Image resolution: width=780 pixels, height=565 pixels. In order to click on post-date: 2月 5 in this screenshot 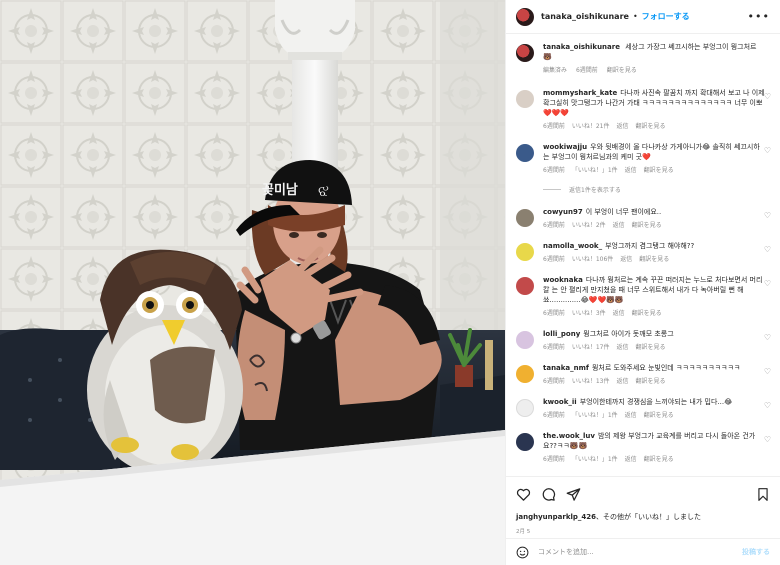, I will do `click(643, 531)`.